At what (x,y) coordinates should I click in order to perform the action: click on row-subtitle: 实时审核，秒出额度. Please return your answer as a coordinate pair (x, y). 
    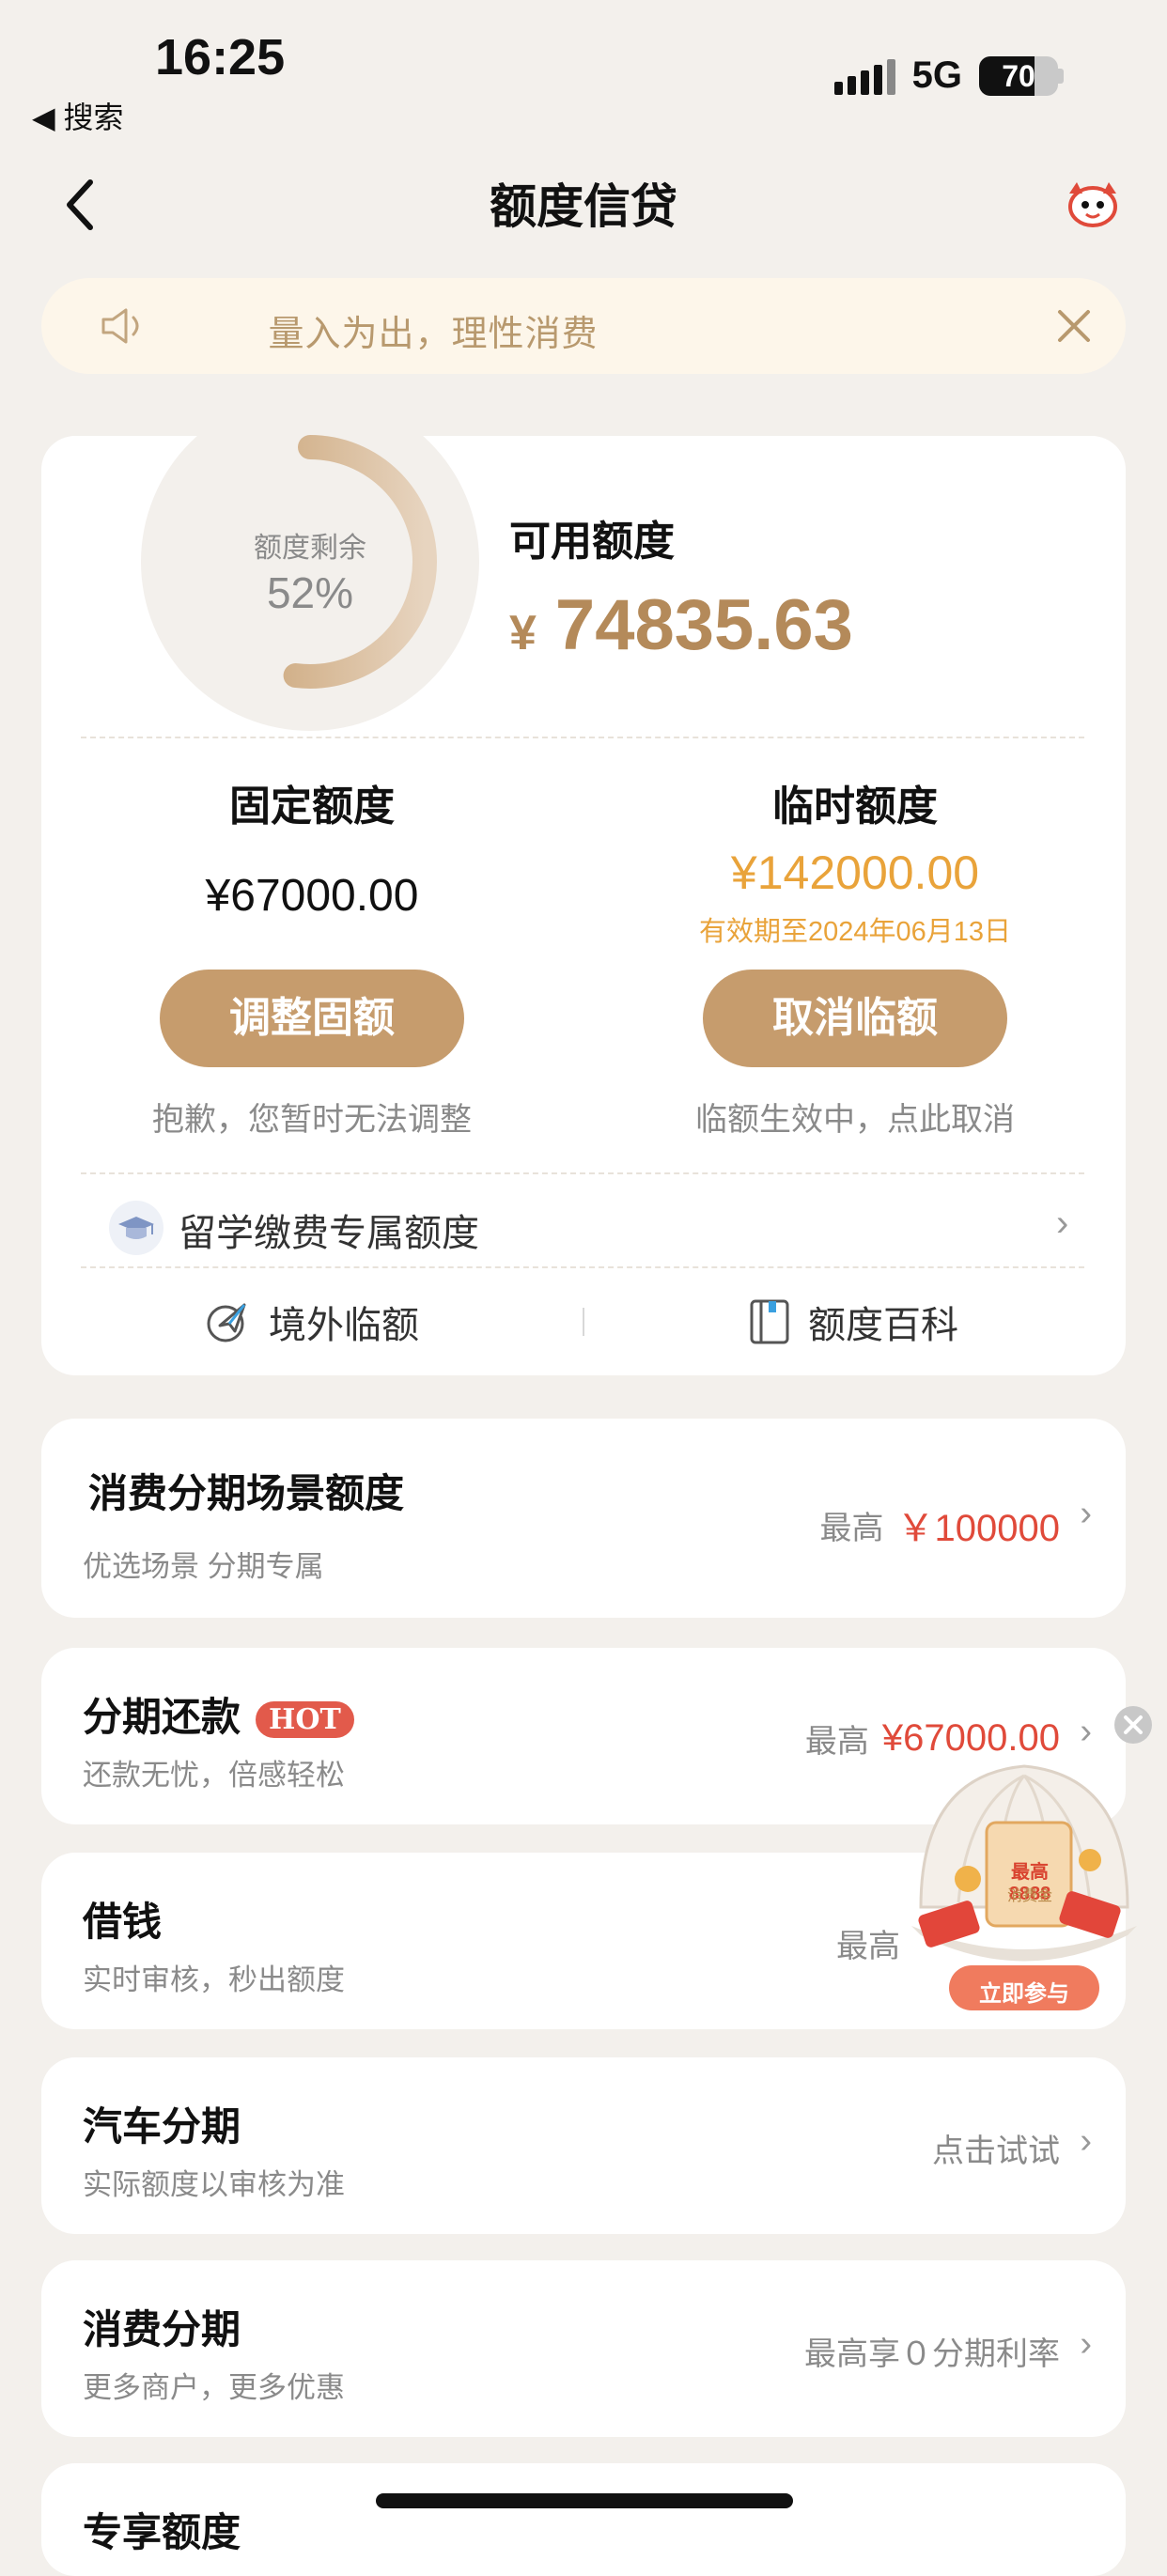
    Looking at the image, I should click on (214, 1980).